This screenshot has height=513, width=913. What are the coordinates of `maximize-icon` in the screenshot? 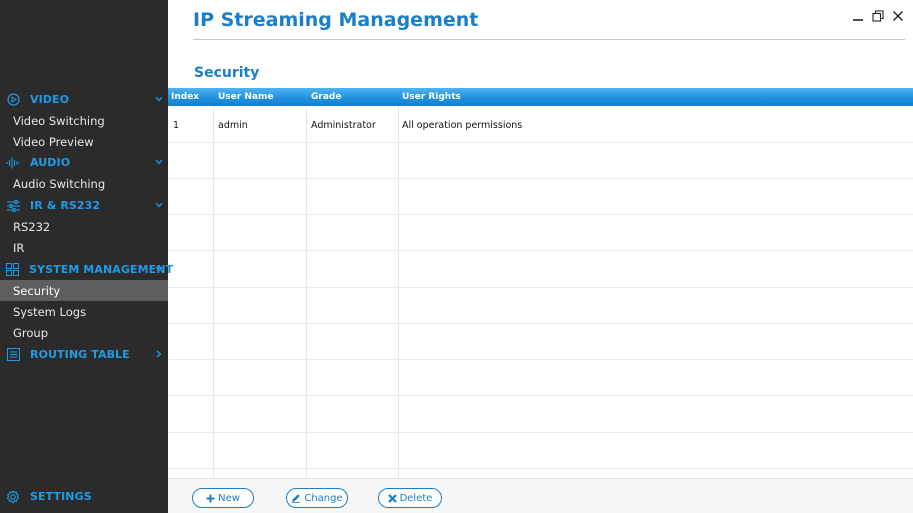 It's located at (878, 16).